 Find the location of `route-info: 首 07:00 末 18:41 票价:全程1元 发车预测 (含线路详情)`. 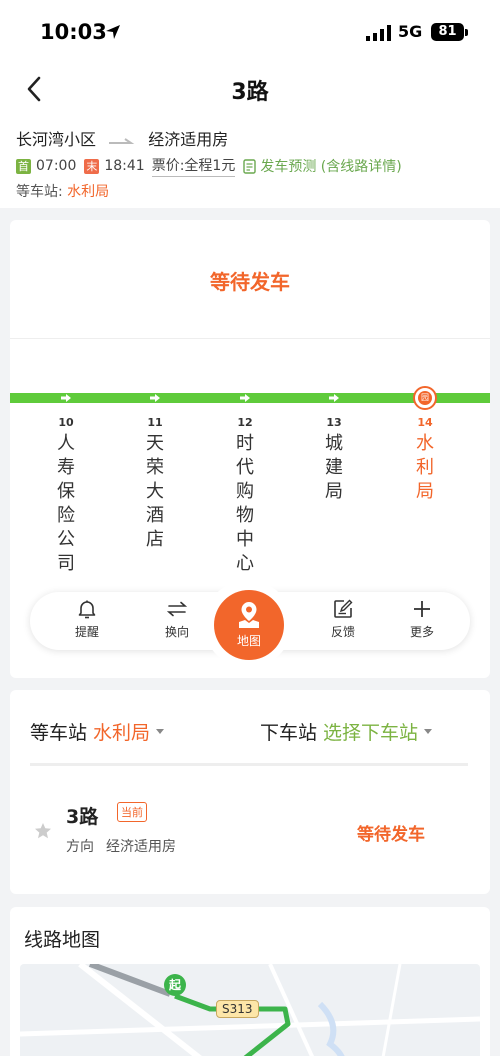

route-info: 首 07:00 末 18:41 票价:全程1元 发车预测 (含线路详情) is located at coordinates (209, 166).